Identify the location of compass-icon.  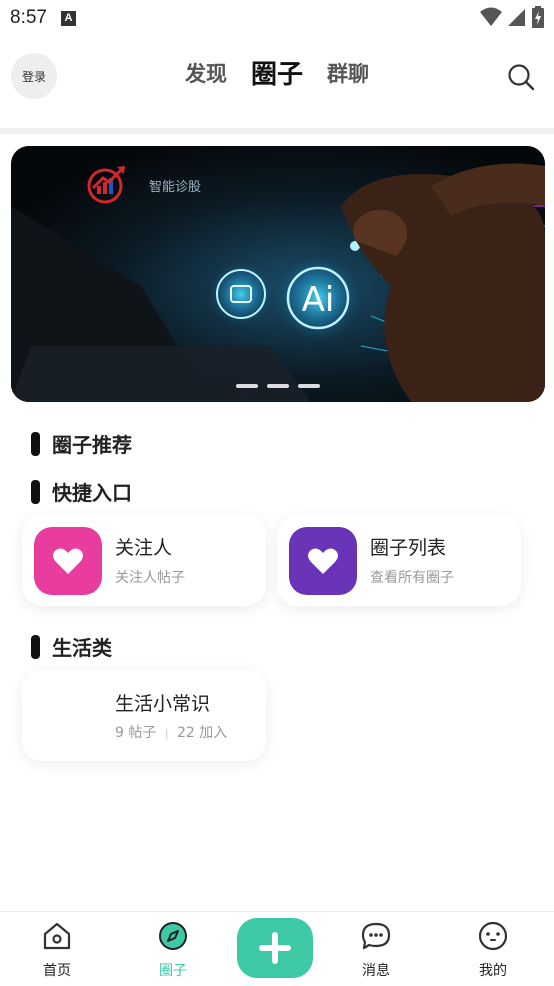
(173, 936).